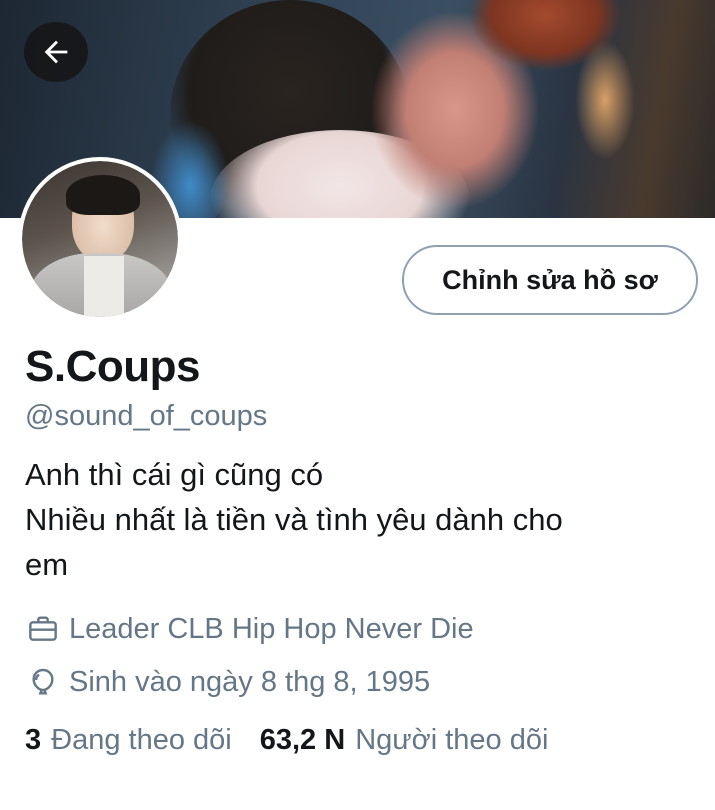 Image resolution: width=715 pixels, height=810 pixels. What do you see at coordinates (112, 366) in the screenshot?
I see `profile-name: S.Coups` at bounding box center [112, 366].